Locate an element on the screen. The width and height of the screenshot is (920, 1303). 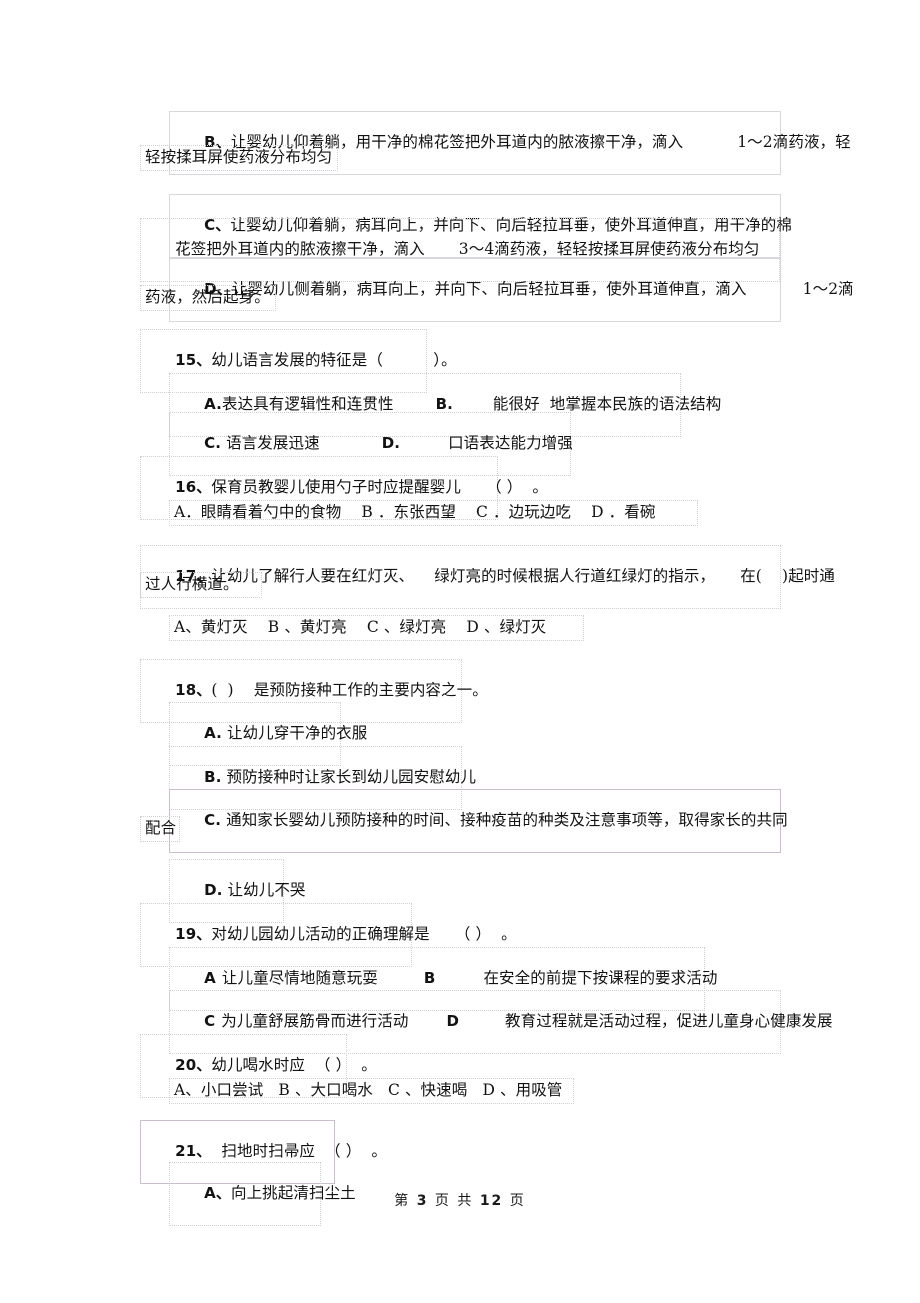
option-letter-a: A is located at coordinates (210, 978).